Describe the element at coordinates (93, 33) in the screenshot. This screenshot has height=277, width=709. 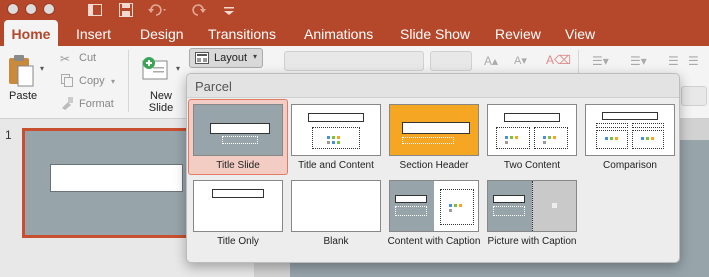
I see `tab-insert: Insert` at that location.